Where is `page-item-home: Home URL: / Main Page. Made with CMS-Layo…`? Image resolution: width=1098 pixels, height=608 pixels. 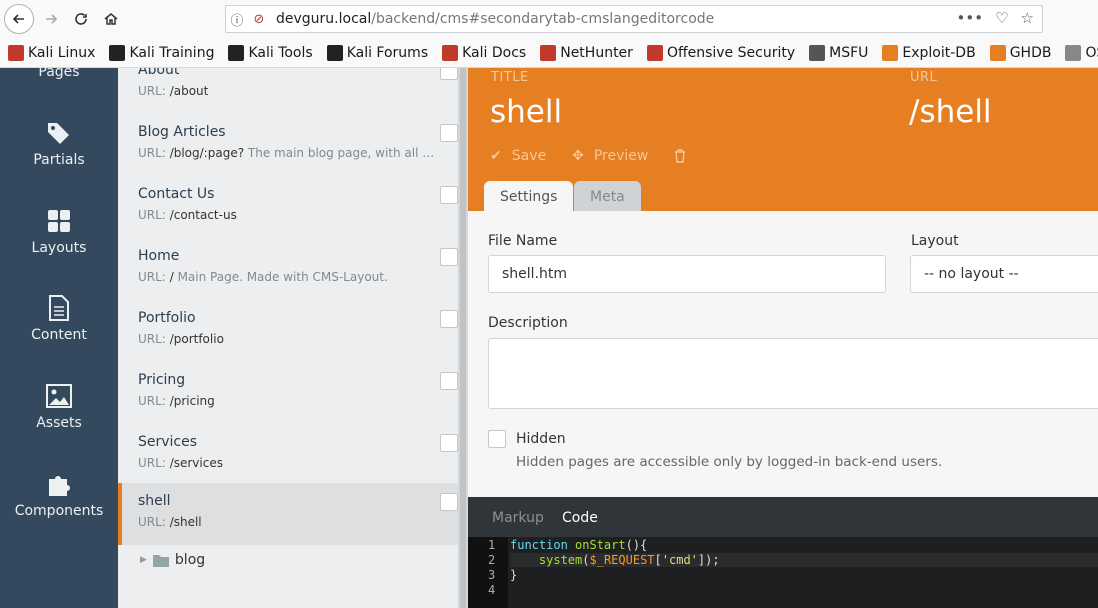 page-item-home: Home URL: / Main Page. Made with CMS-Layo… is located at coordinates (288, 269).